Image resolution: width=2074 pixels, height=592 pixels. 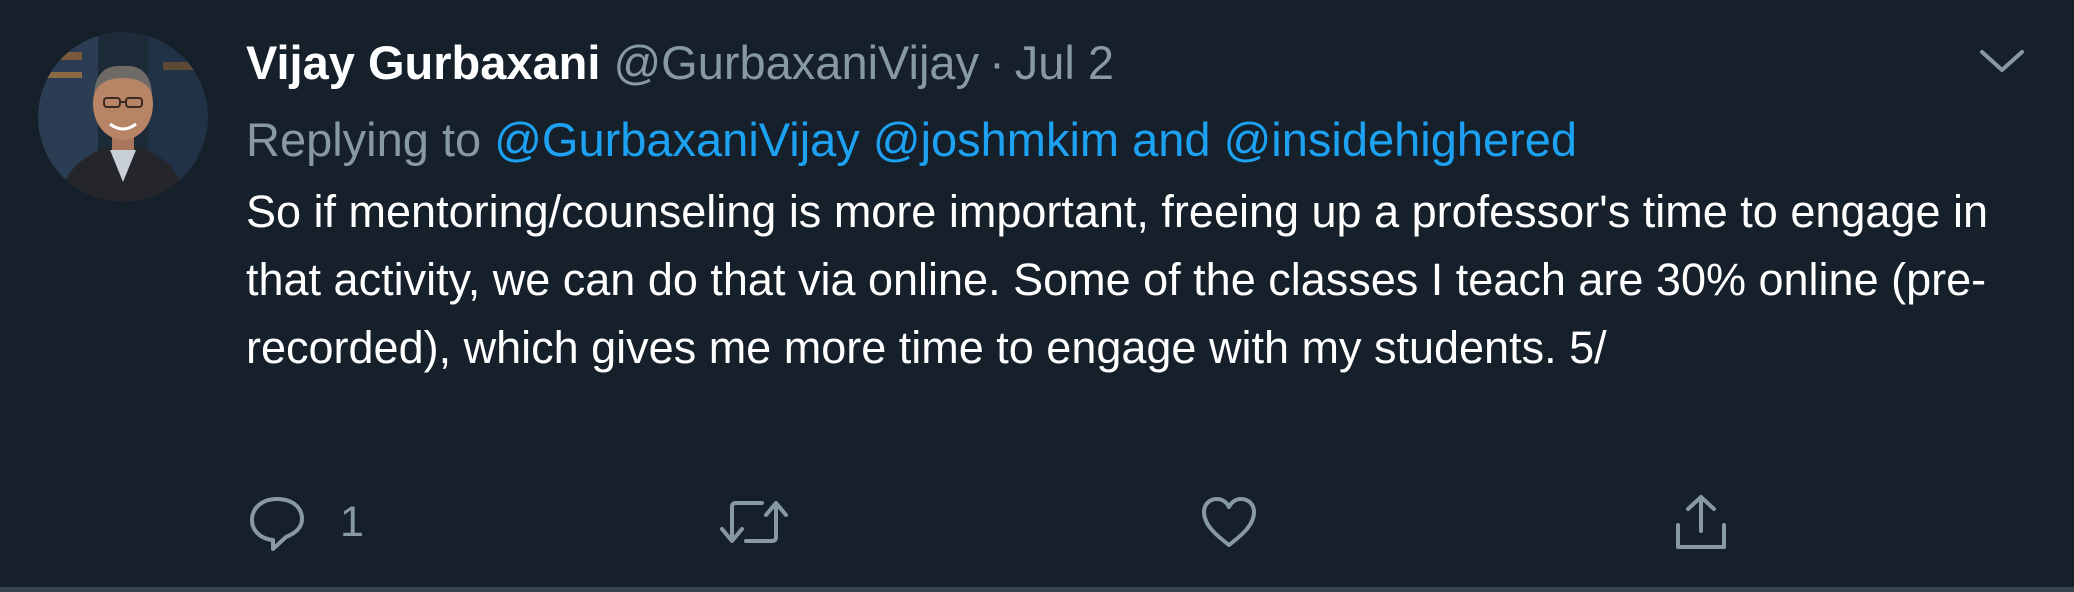 What do you see at coordinates (123, 117) in the screenshot?
I see `avatar` at bounding box center [123, 117].